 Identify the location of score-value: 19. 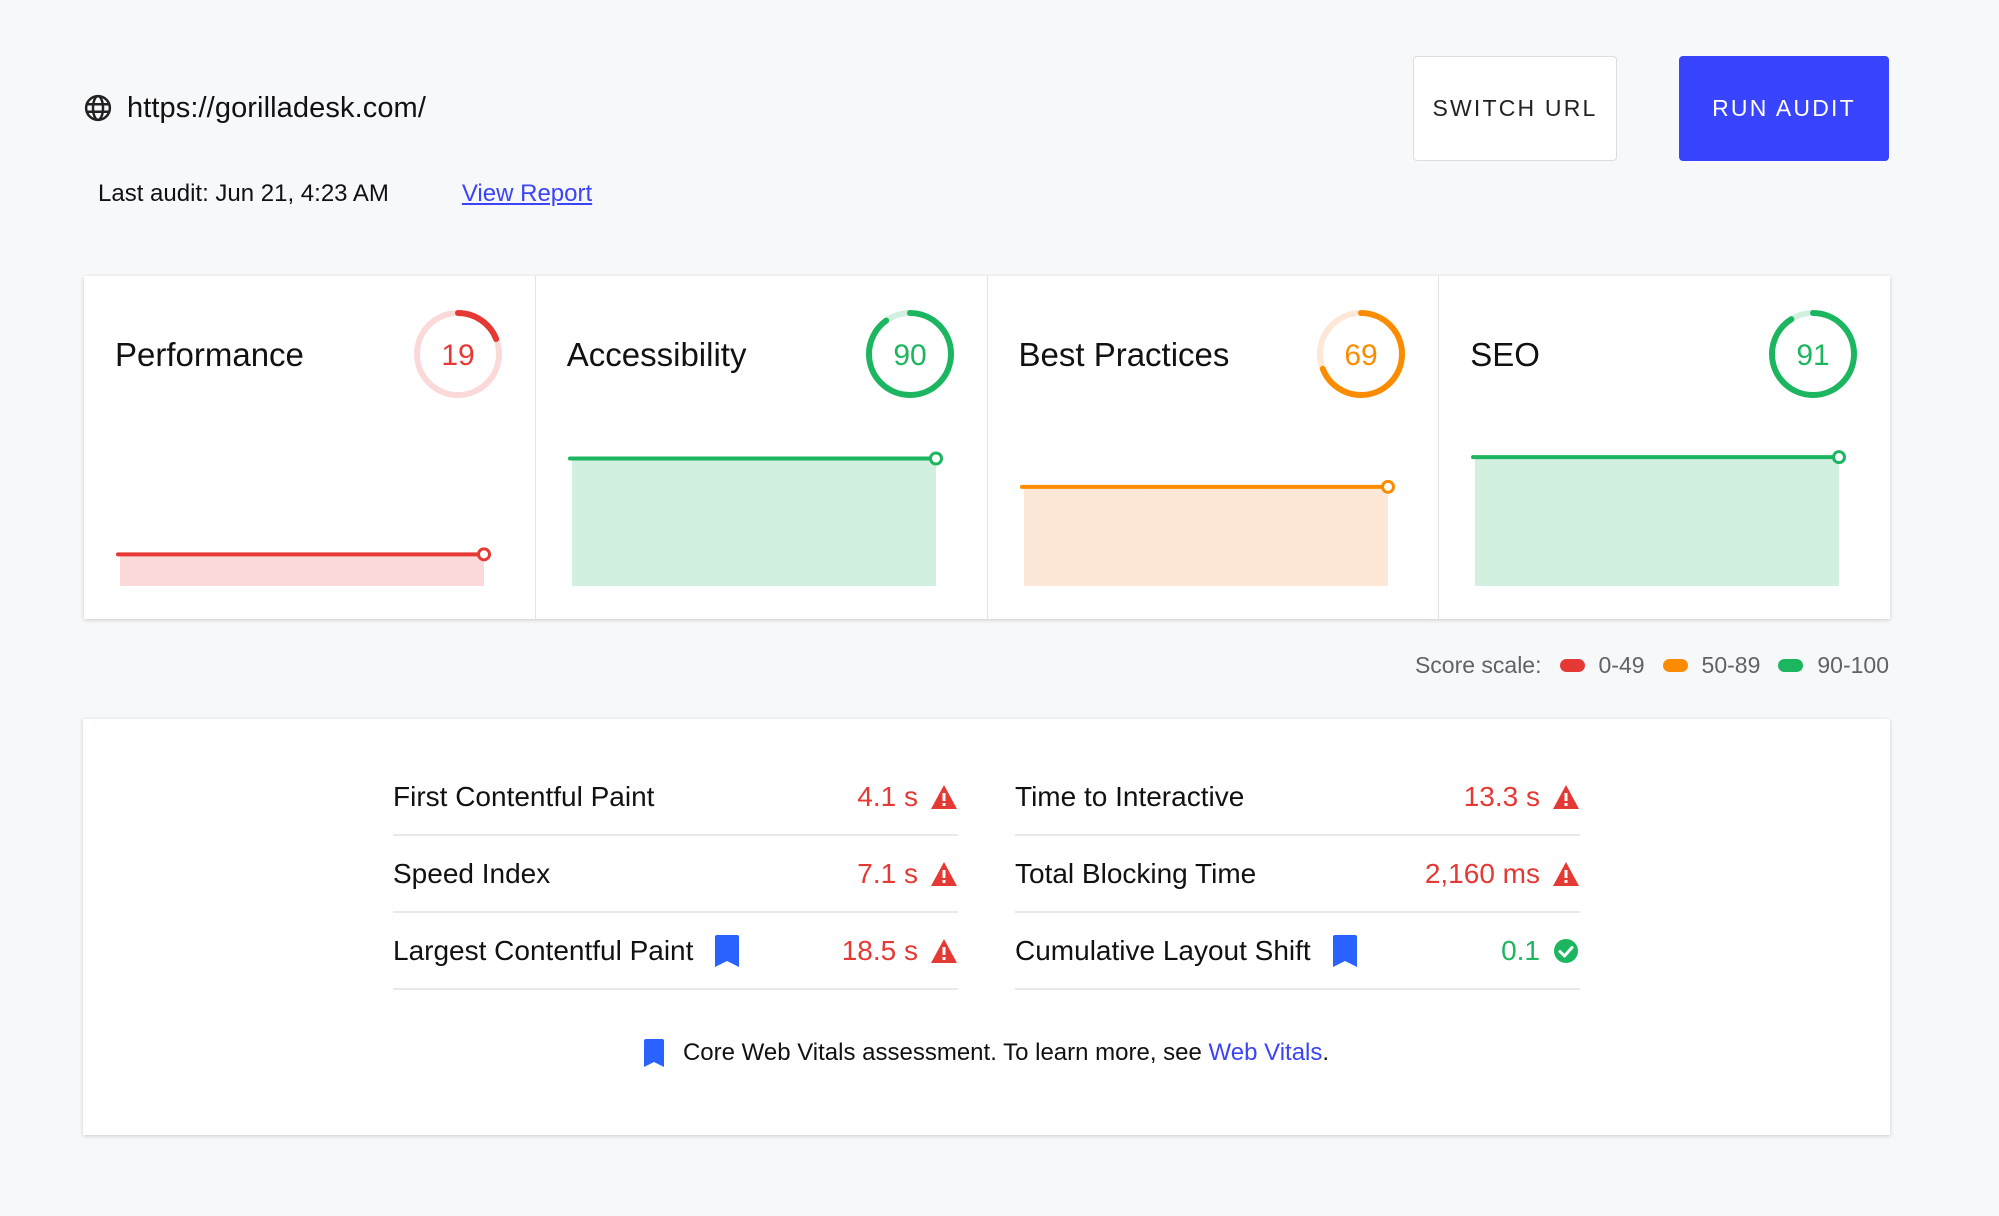
(457, 355).